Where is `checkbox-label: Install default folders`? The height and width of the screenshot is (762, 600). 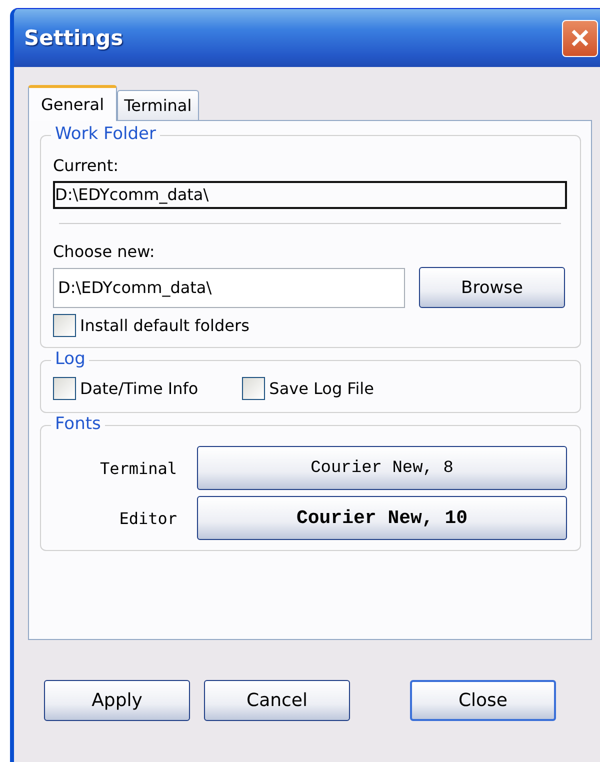
checkbox-label: Install default folders is located at coordinates (165, 325).